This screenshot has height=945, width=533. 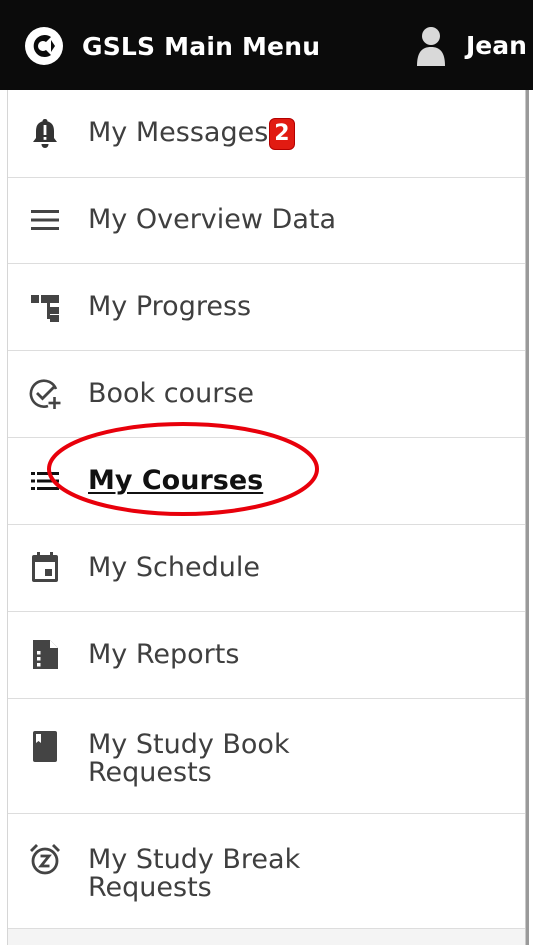 I want to click on gsls-logo-icon, so click(x=44, y=46).